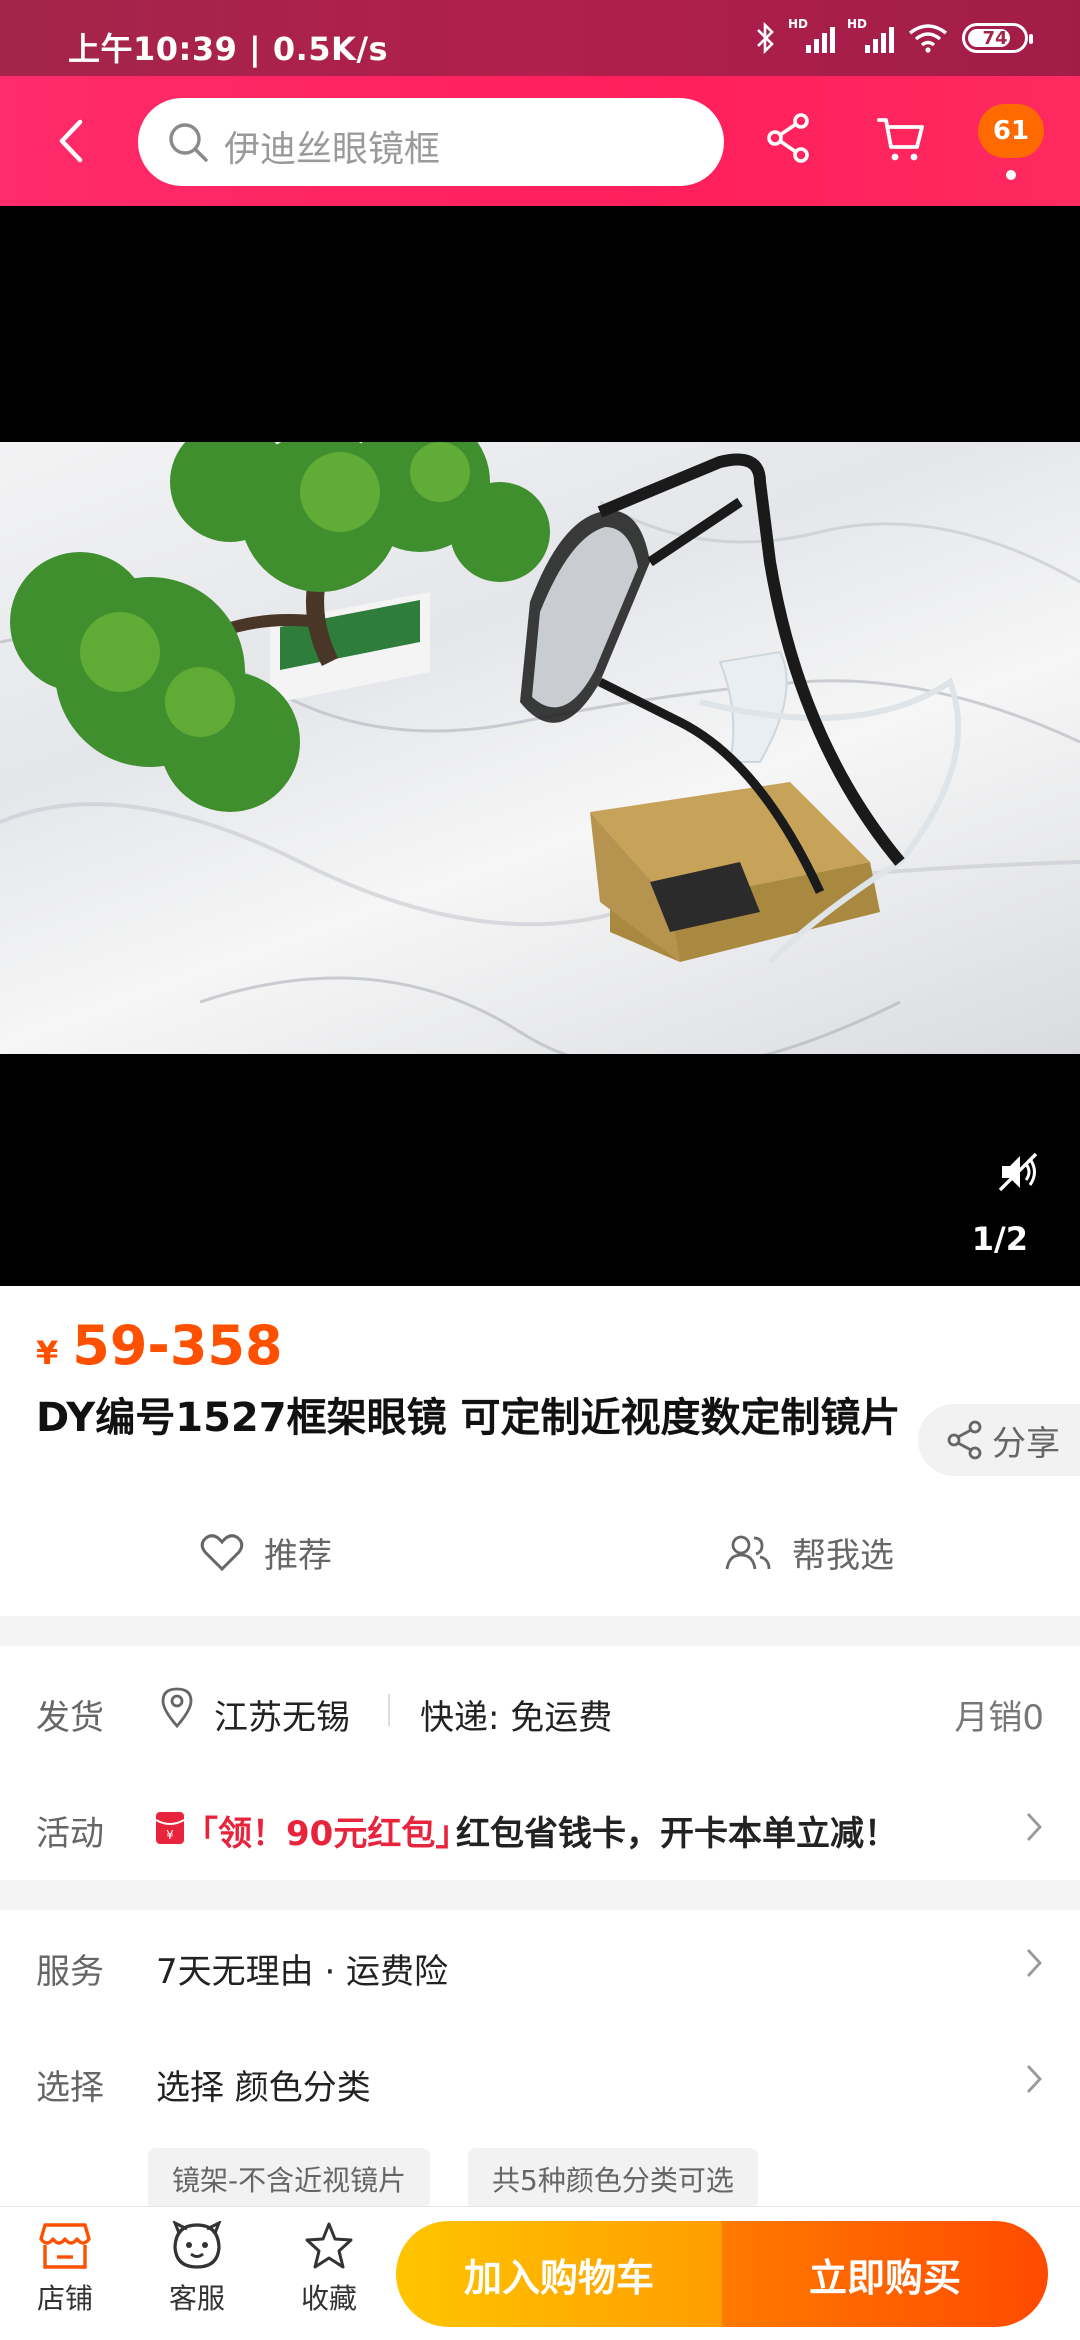  Describe the element at coordinates (999, 1718) in the screenshot. I see `monthly-sales: 月销0` at that location.